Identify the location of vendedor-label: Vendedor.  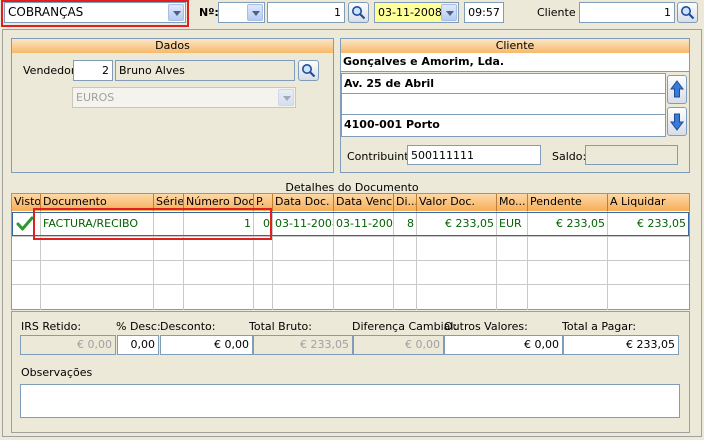
(49, 70).